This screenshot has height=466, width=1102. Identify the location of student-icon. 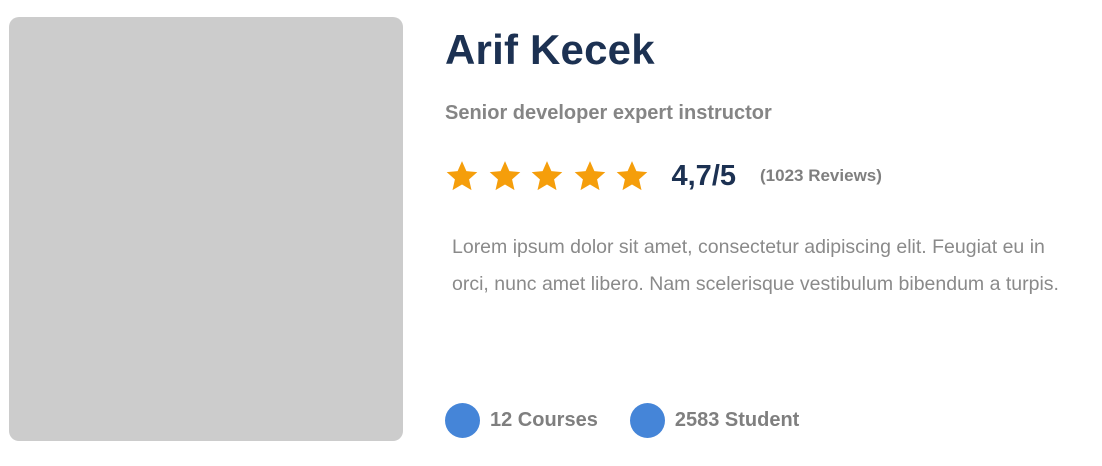
(647, 420).